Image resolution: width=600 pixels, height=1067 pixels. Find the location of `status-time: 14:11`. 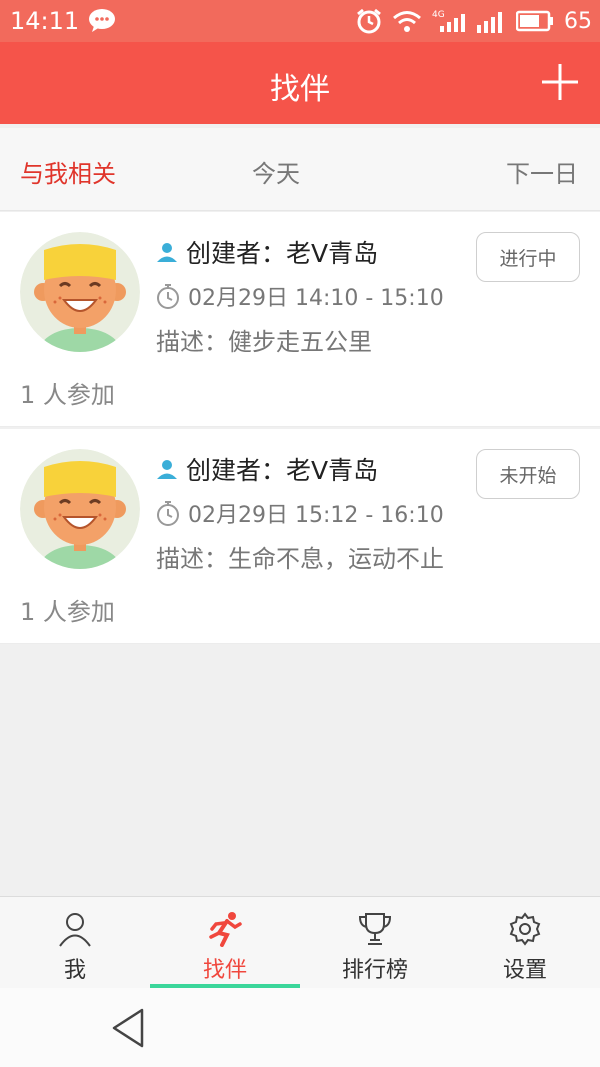

status-time: 14:11 is located at coordinates (45, 21).